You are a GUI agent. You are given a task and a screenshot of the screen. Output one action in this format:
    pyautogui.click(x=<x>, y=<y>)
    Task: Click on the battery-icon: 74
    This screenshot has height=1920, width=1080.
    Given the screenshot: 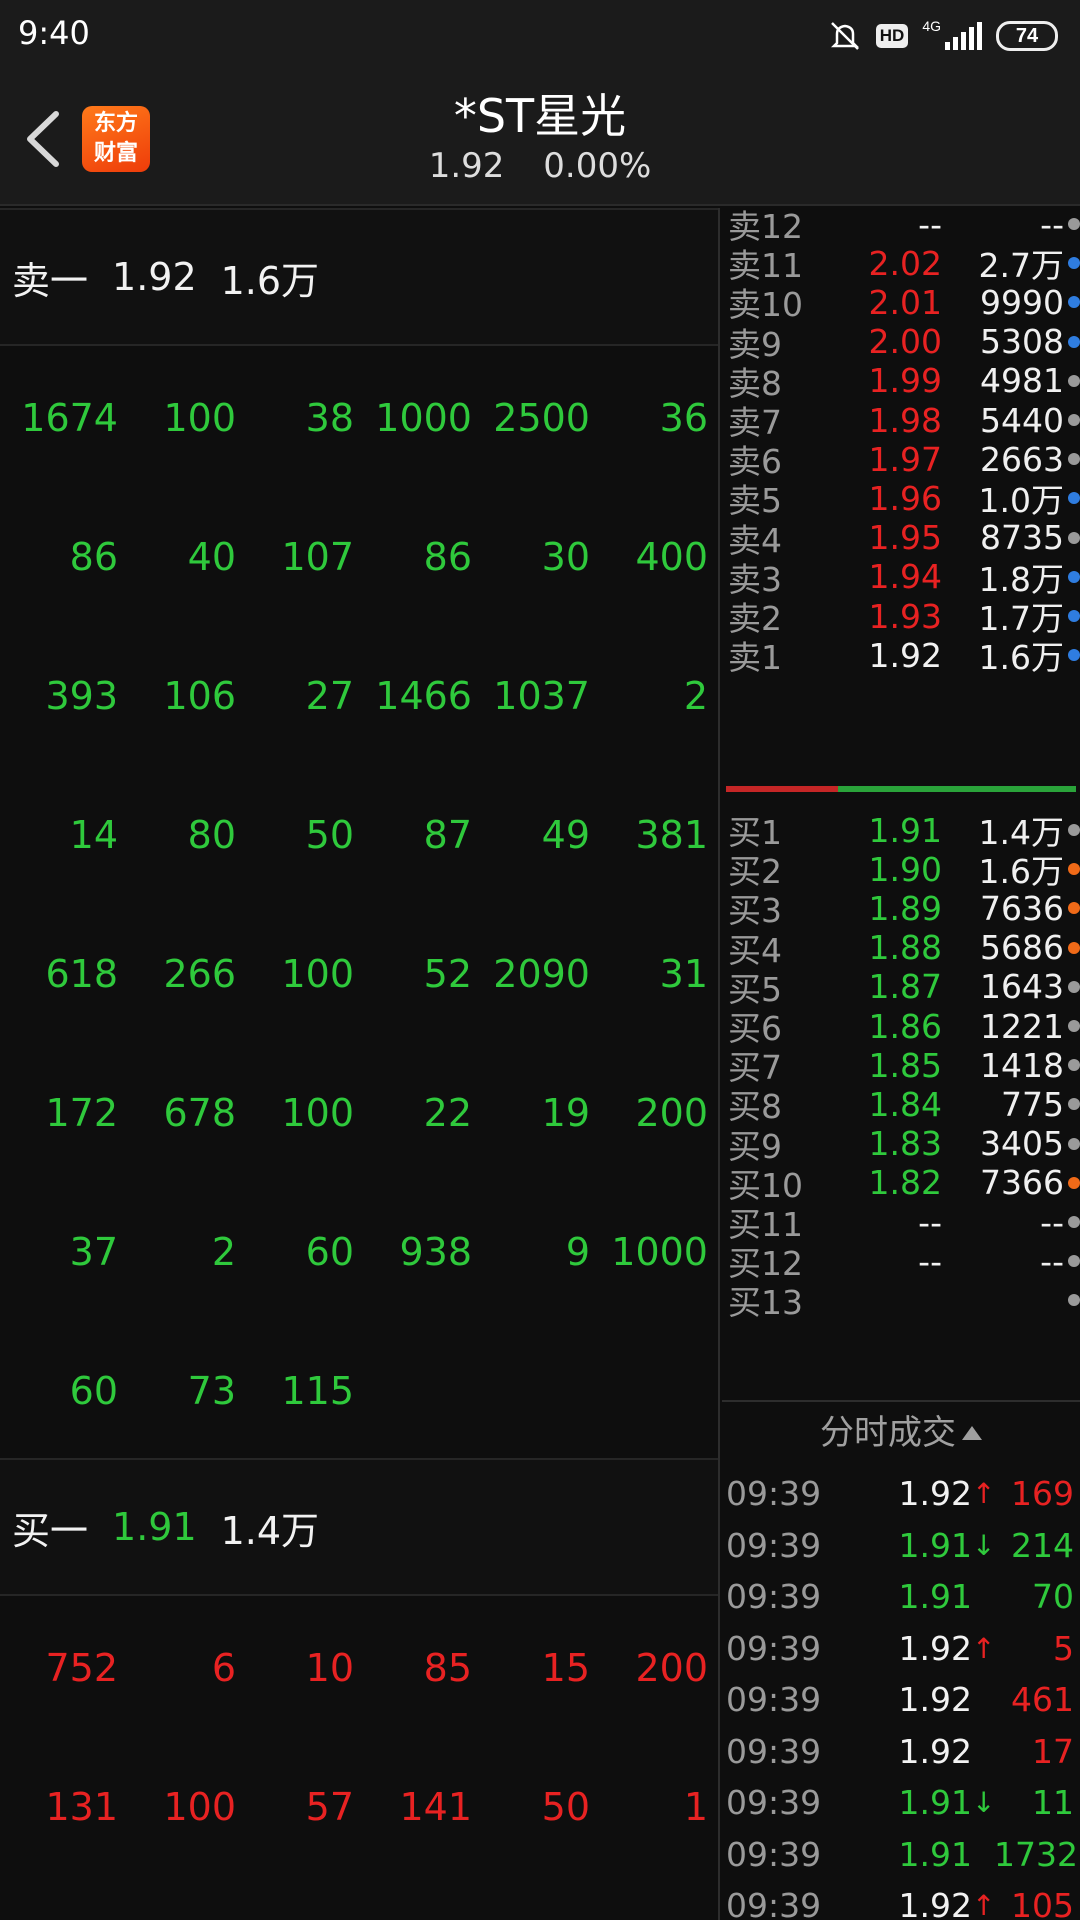 What is the action you would take?
    pyautogui.click(x=1027, y=36)
    